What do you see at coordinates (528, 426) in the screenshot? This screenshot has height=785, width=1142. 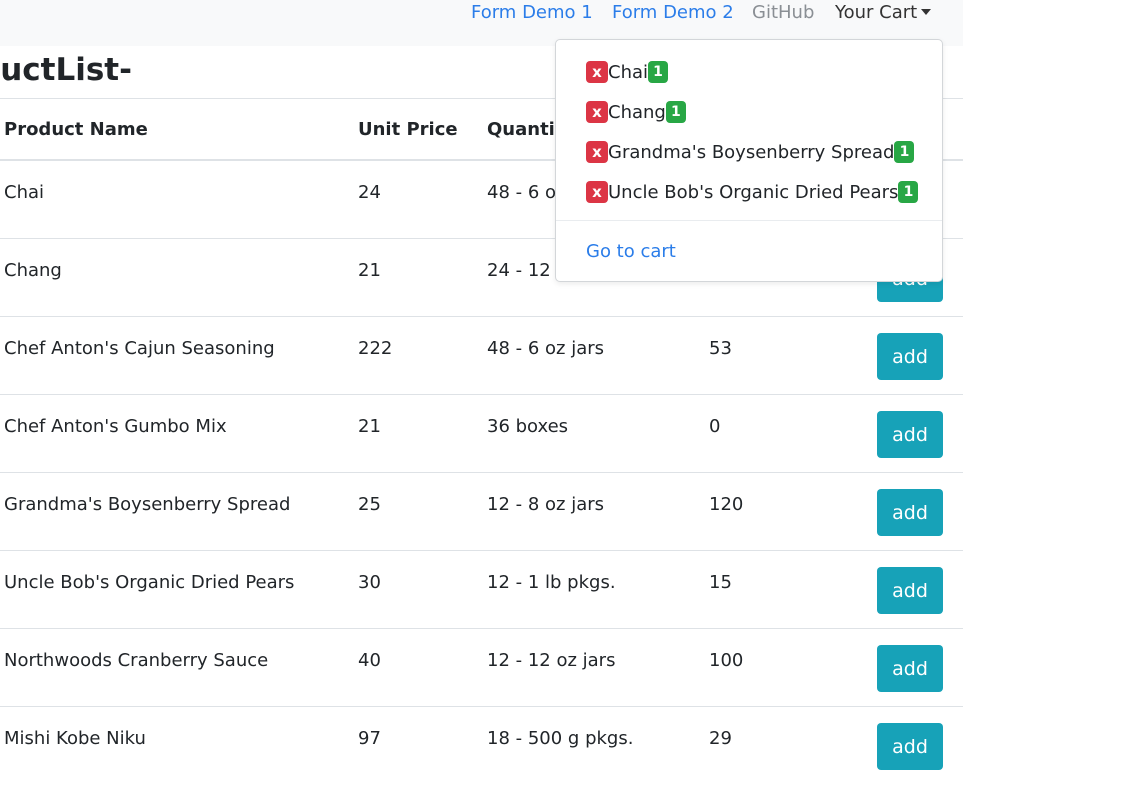 I see `quantity-per-unit: 36 boxes` at bounding box center [528, 426].